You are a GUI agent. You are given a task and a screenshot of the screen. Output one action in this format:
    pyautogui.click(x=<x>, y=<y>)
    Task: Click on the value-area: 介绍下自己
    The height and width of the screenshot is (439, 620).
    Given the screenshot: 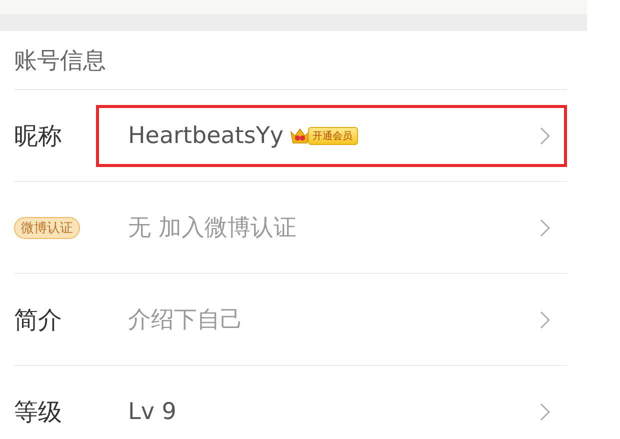 What is the action you would take?
    pyautogui.click(x=331, y=319)
    